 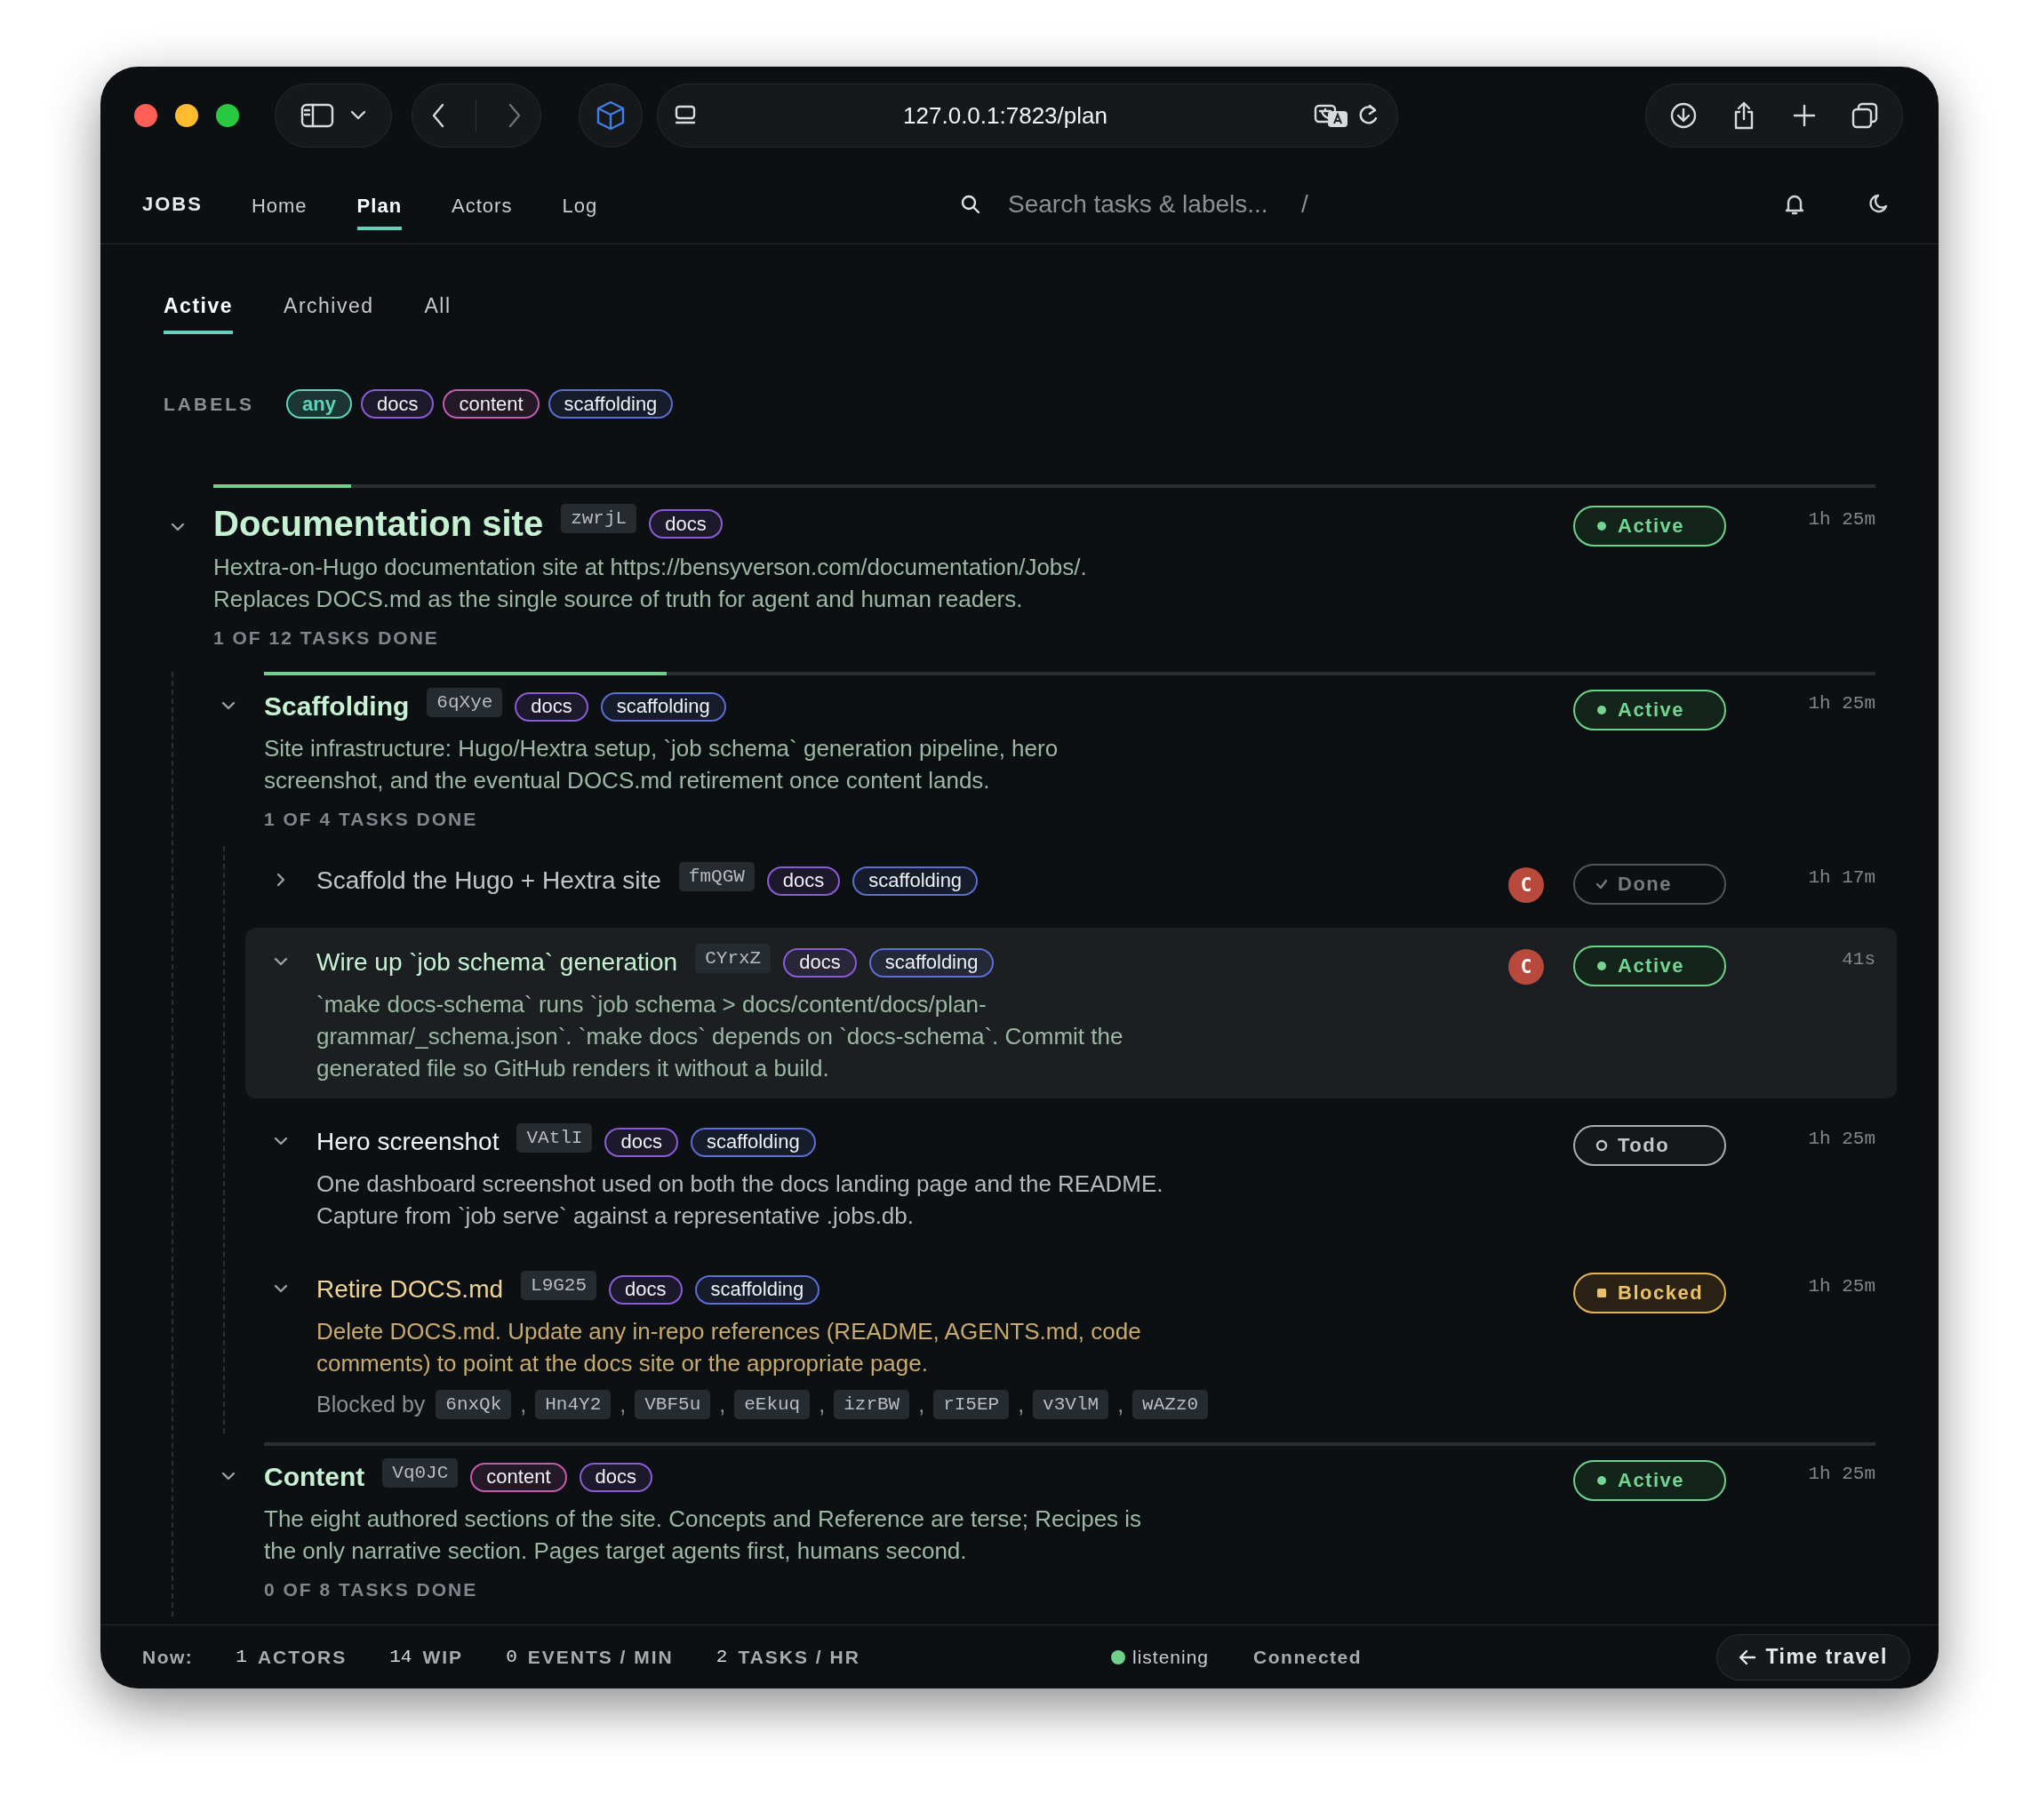 What do you see at coordinates (199, 308) in the screenshot?
I see `view-tab: Active` at bounding box center [199, 308].